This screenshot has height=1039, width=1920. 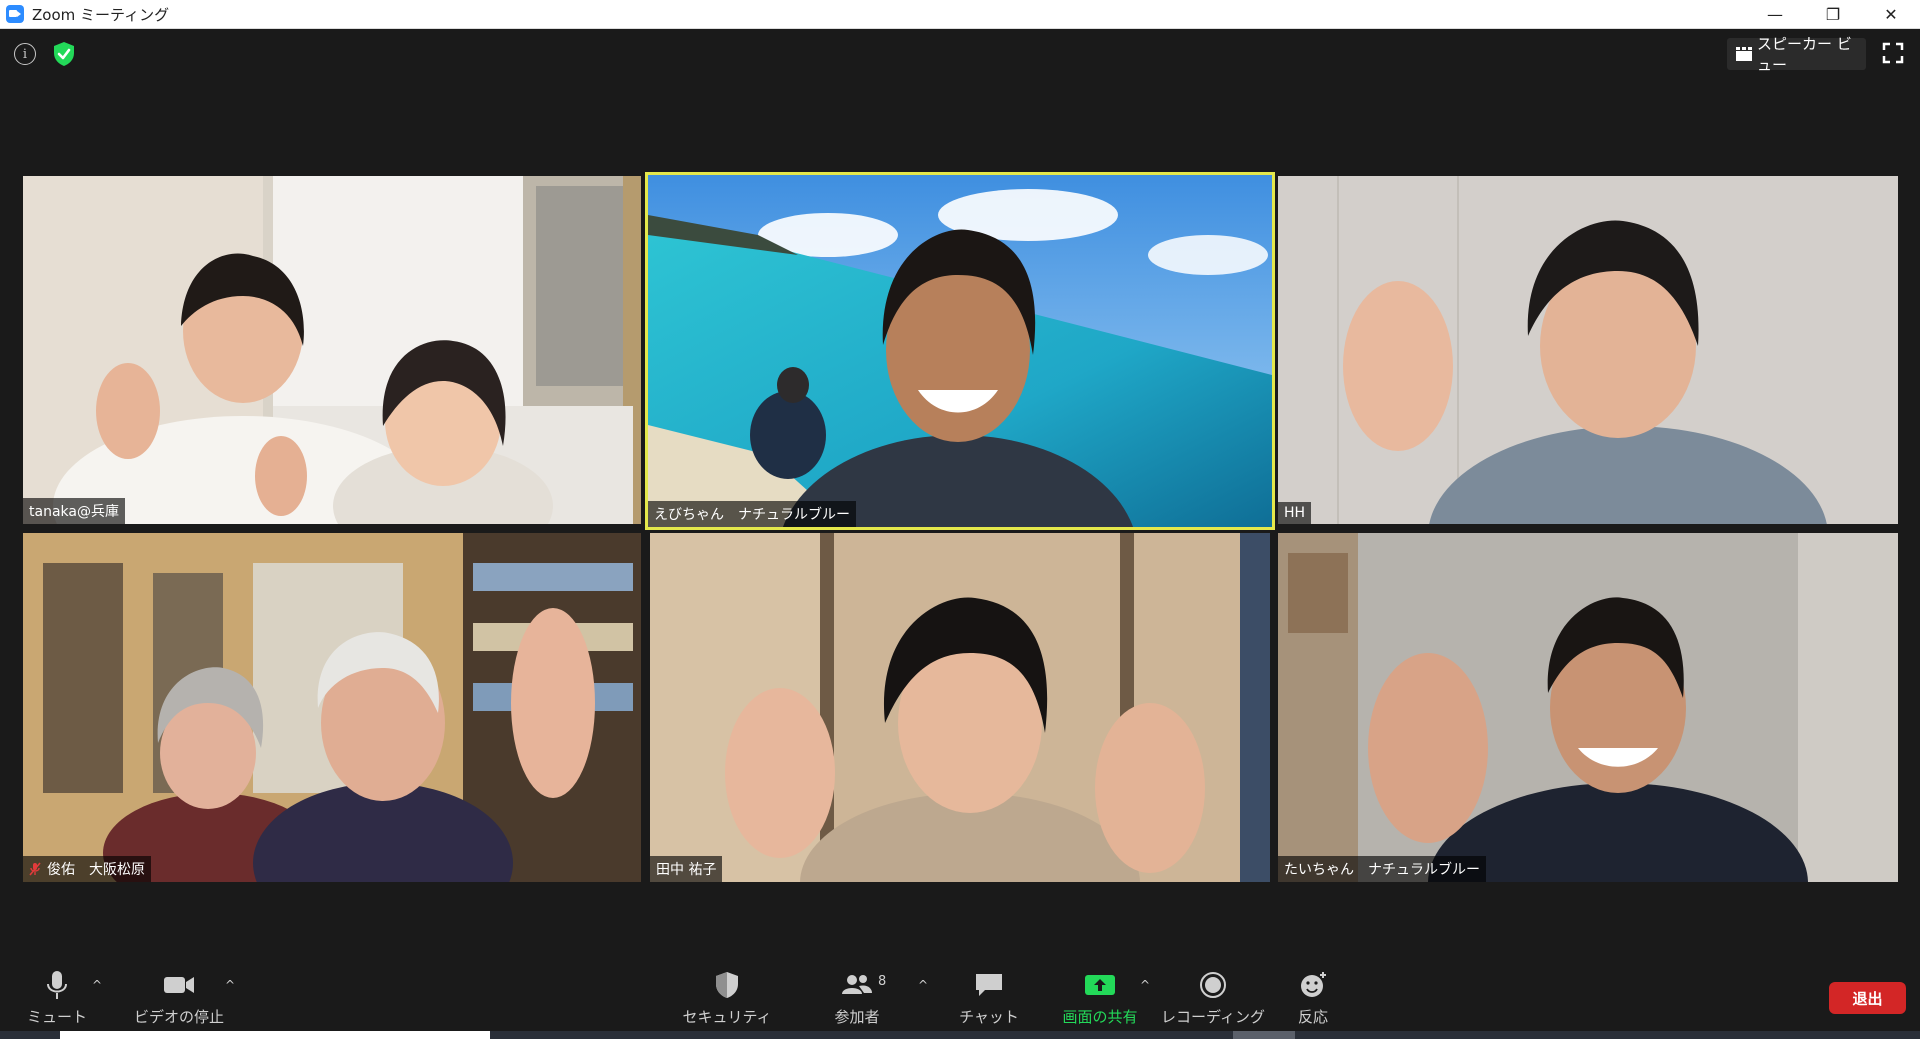 I want to click on participant-name: tanaka@兵庫, so click(x=74, y=512).